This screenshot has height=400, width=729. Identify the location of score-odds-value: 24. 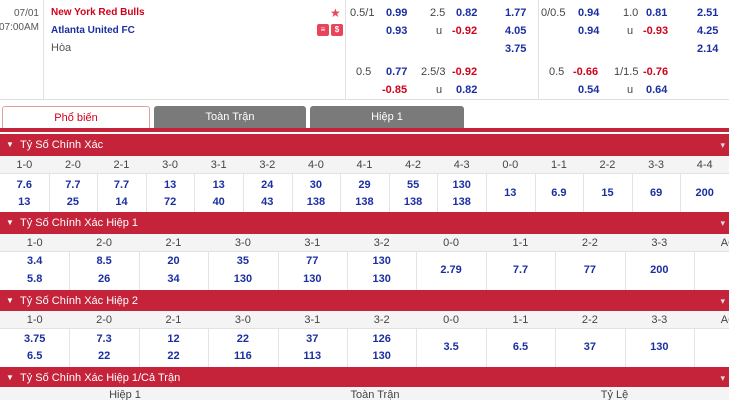
(267, 185).